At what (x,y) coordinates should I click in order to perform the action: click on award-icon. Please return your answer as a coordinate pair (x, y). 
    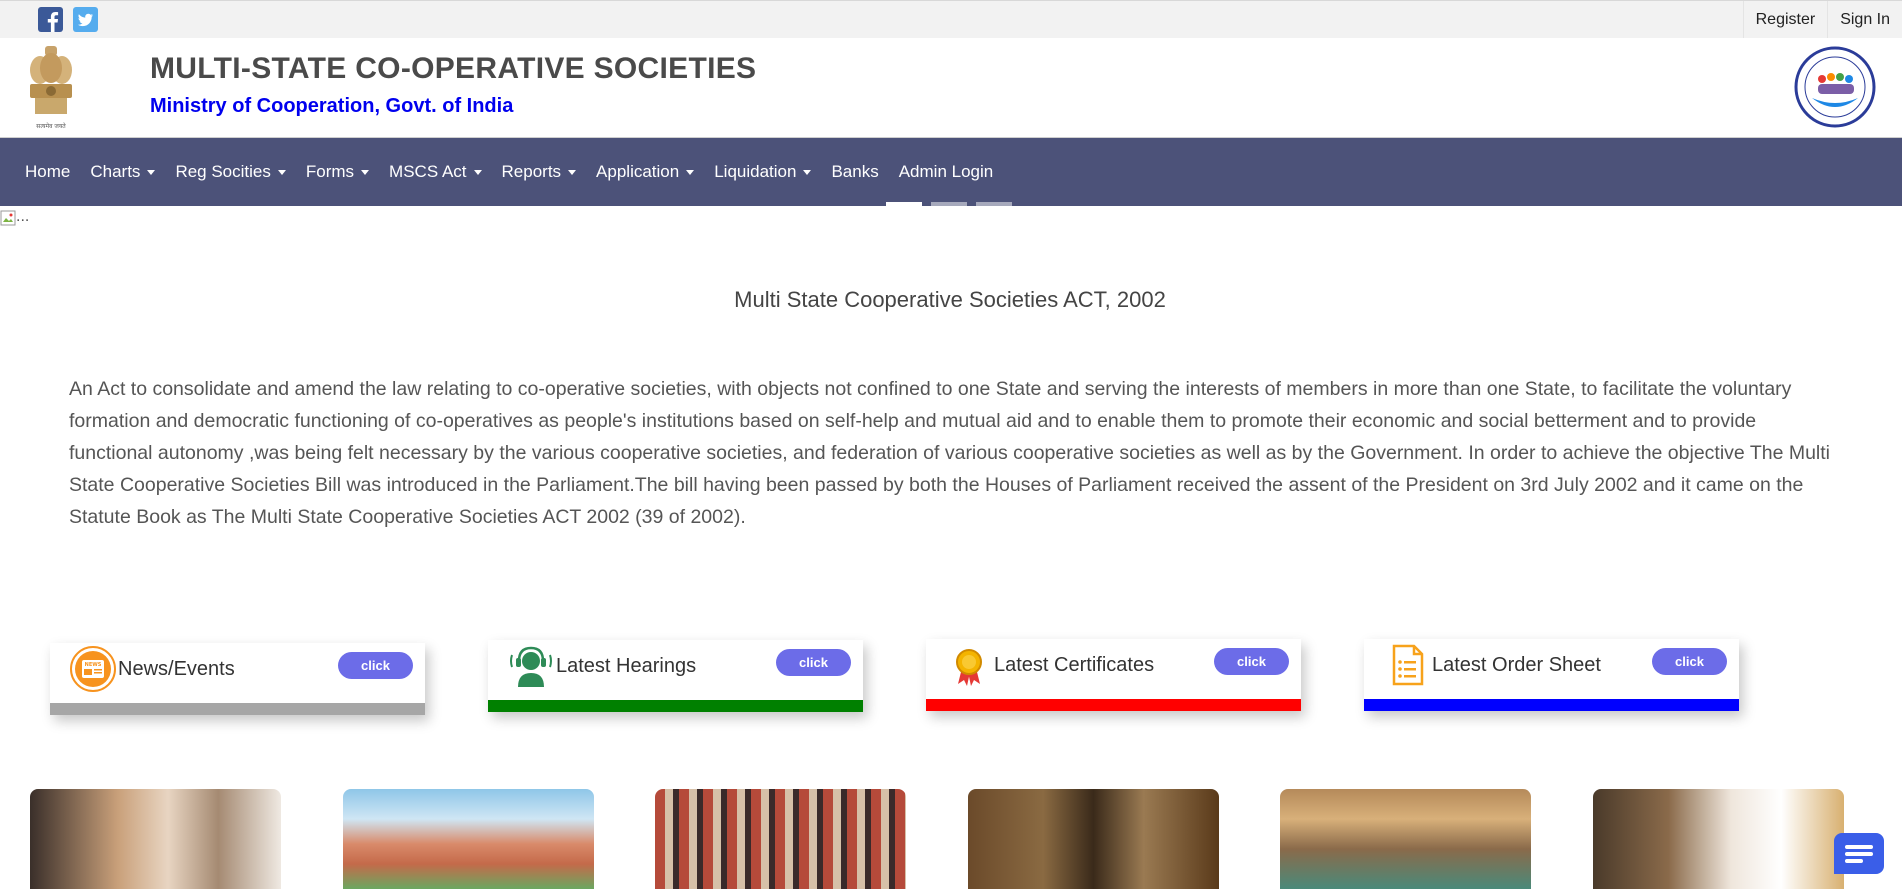
    Looking at the image, I should click on (969, 667).